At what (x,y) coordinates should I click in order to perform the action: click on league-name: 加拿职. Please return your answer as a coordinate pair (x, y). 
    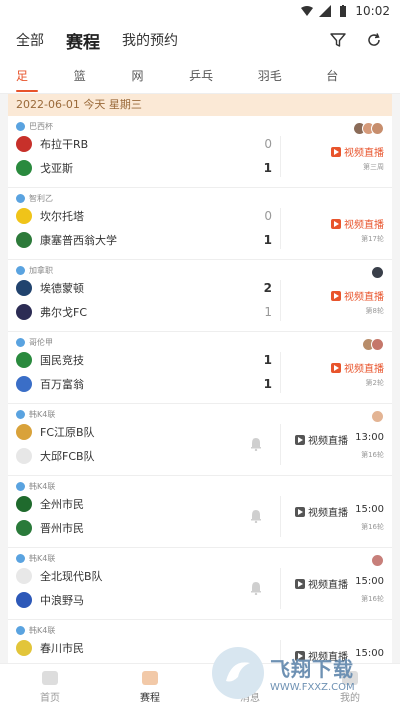
    Looking at the image, I should click on (41, 270).